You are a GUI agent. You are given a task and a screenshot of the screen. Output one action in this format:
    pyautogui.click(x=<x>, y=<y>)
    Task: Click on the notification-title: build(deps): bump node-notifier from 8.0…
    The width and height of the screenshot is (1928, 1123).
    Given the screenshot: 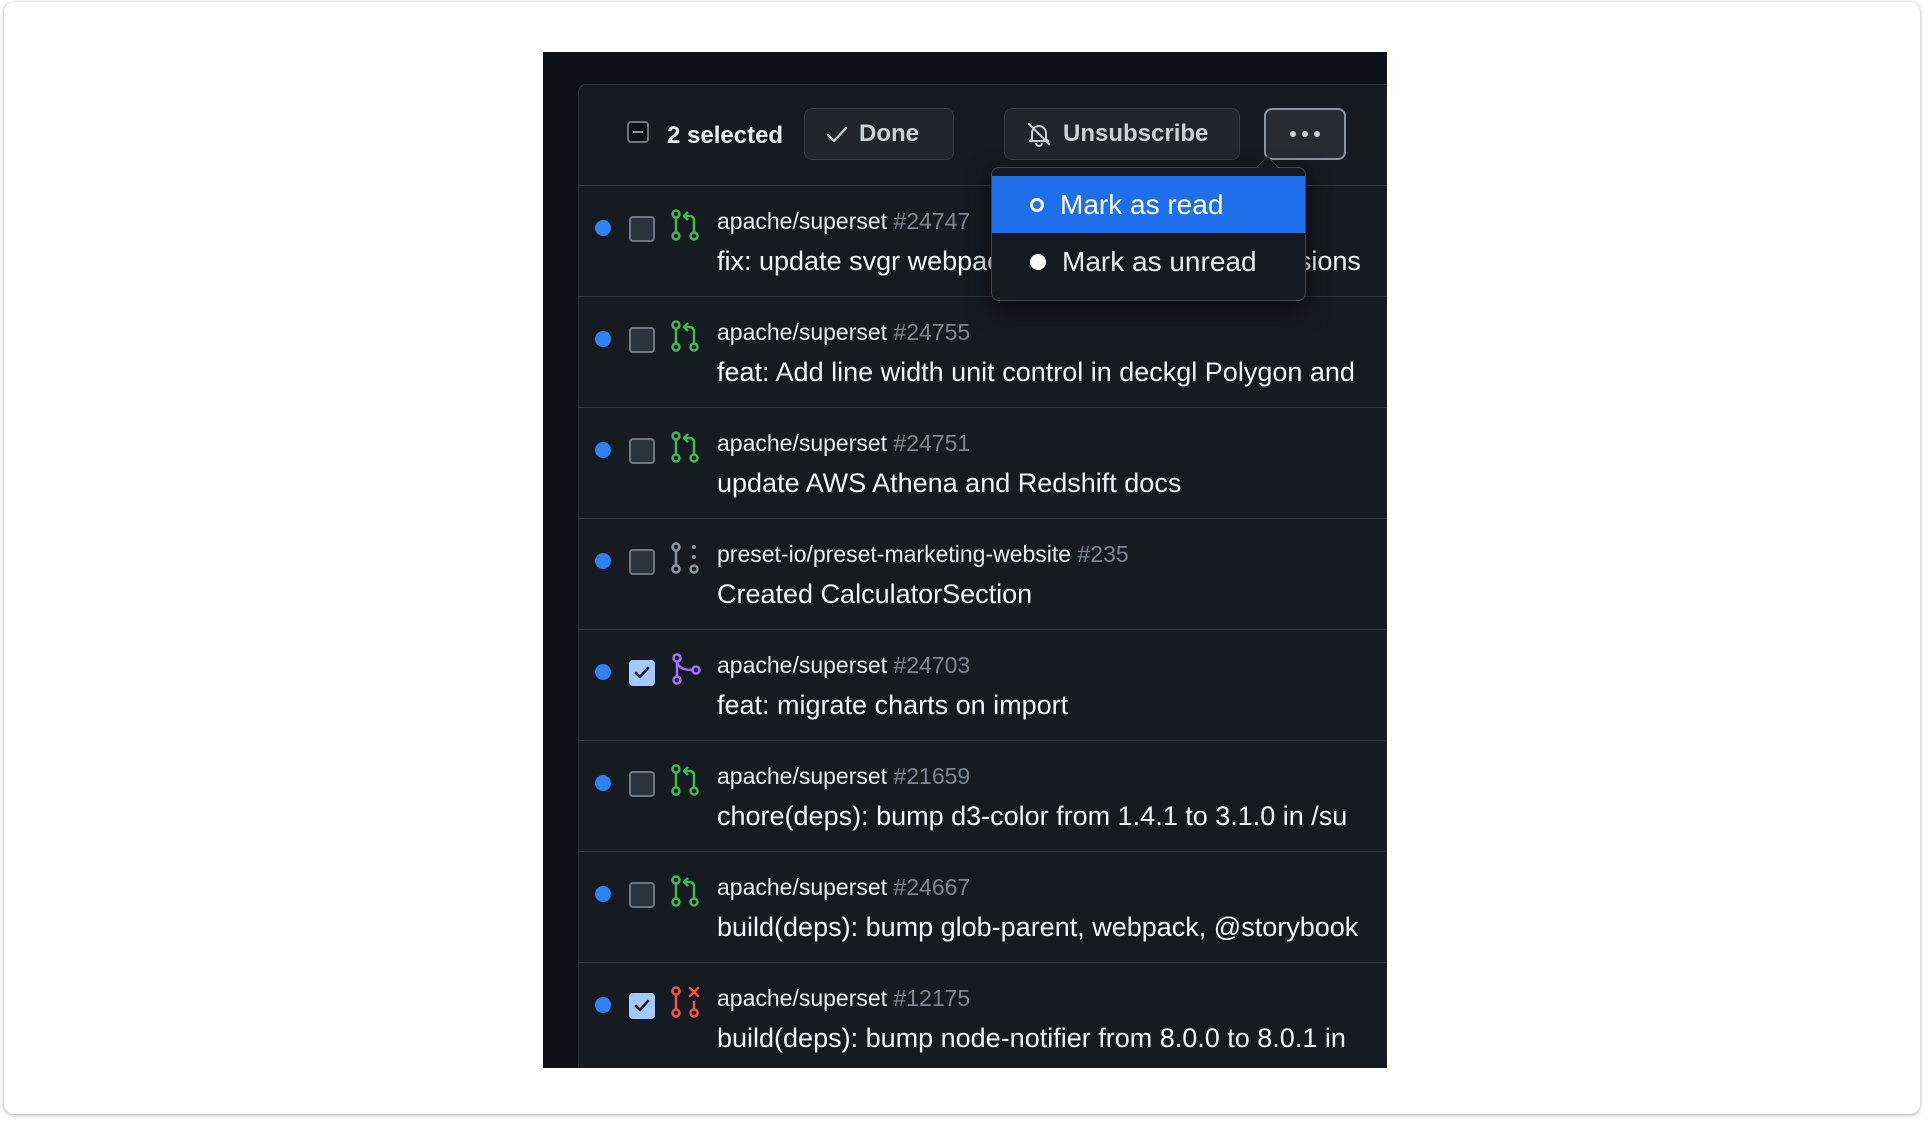 What is the action you would take?
    pyautogui.click(x=1031, y=1038)
    